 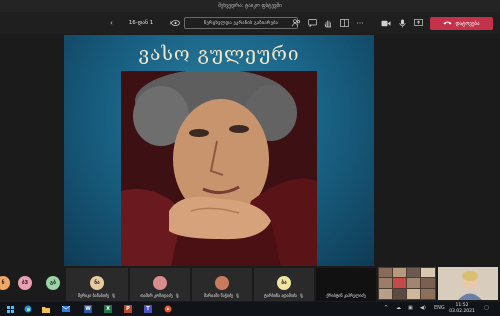 What do you see at coordinates (410, 308) in the screenshot?
I see `network-icon: ▣` at bounding box center [410, 308].